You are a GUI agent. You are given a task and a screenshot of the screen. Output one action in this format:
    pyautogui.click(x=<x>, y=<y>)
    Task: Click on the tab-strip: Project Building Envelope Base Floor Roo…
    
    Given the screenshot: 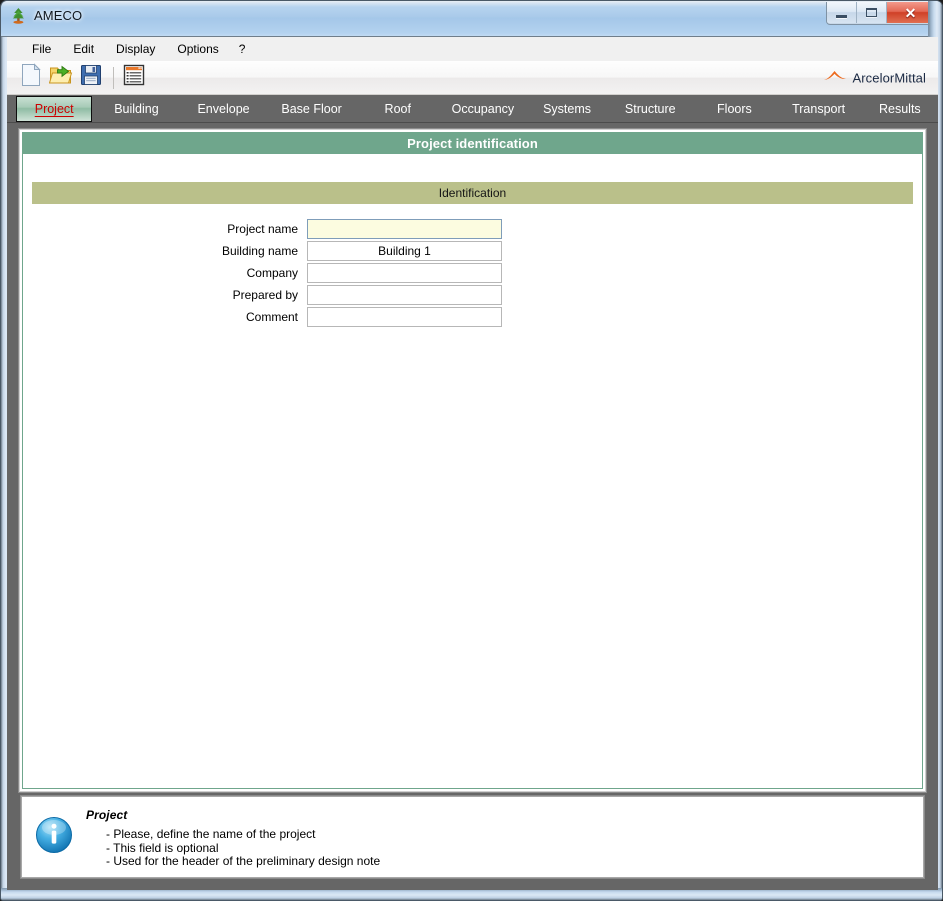 What is the action you would take?
    pyautogui.click(x=472, y=109)
    